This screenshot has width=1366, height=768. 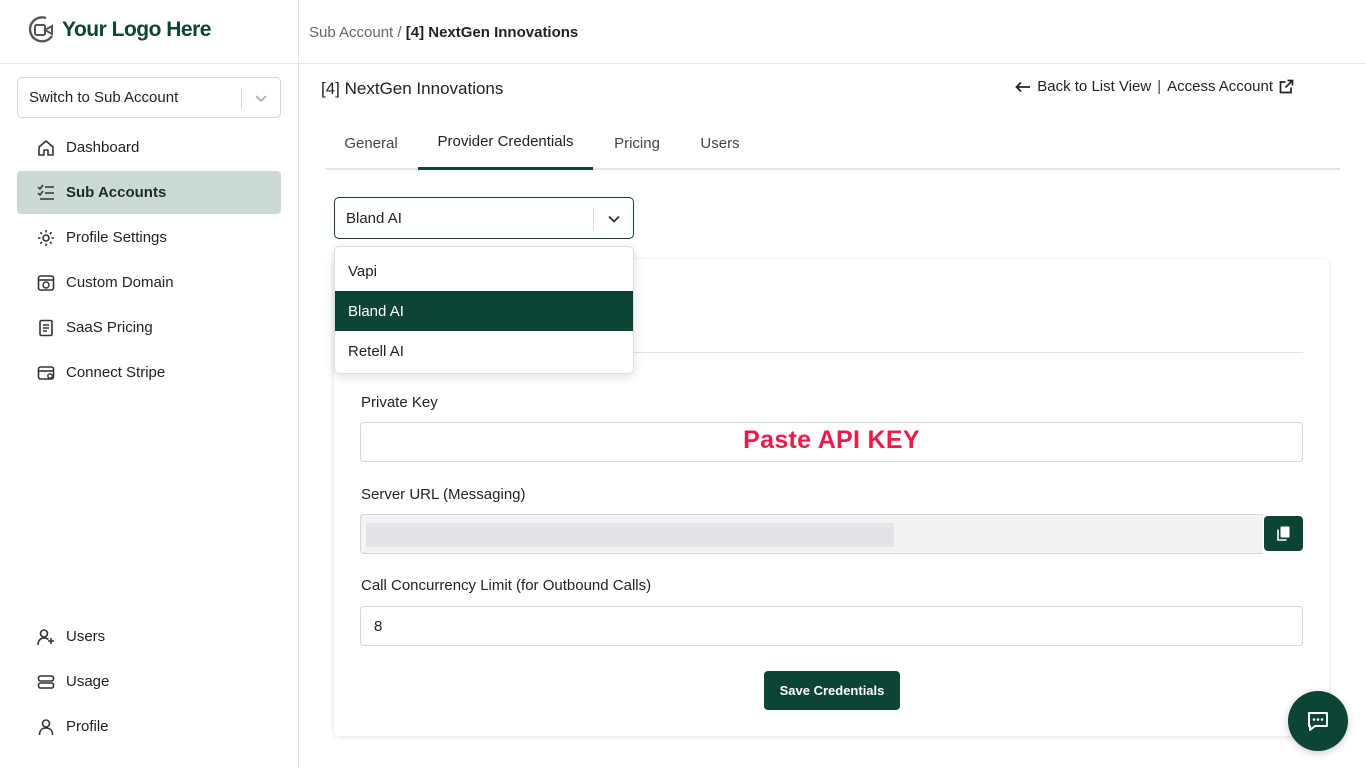 I want to click on sidebar-item-label: Profile Settings, so click(x=116, y=237).